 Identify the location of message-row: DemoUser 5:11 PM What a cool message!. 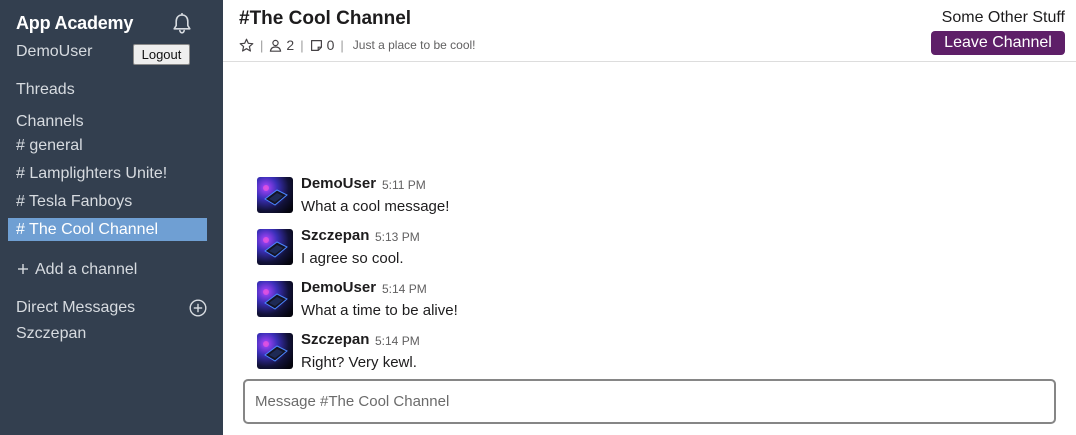
(657, 197).